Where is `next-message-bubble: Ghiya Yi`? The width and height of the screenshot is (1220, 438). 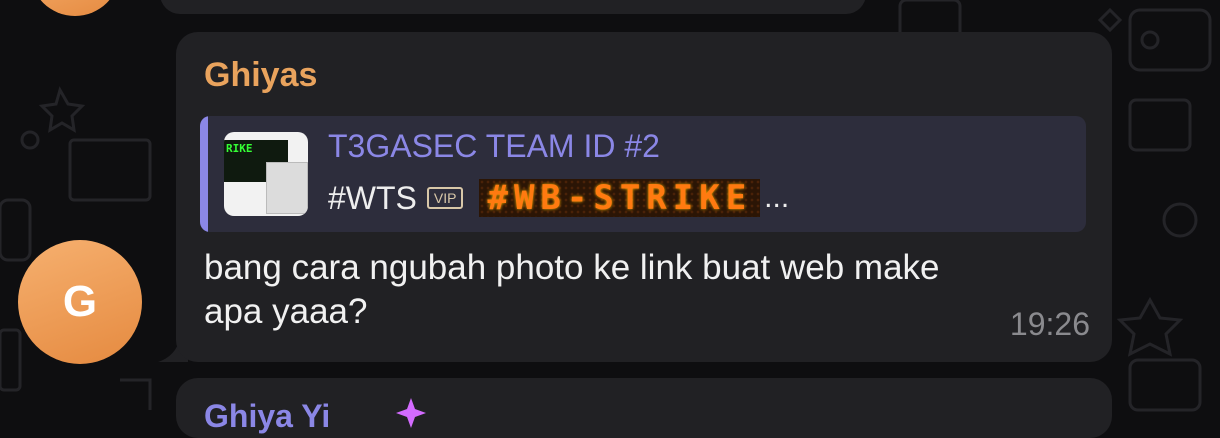
next-message-bubble: Ghiya Yi is located at coordinates (644, 408).